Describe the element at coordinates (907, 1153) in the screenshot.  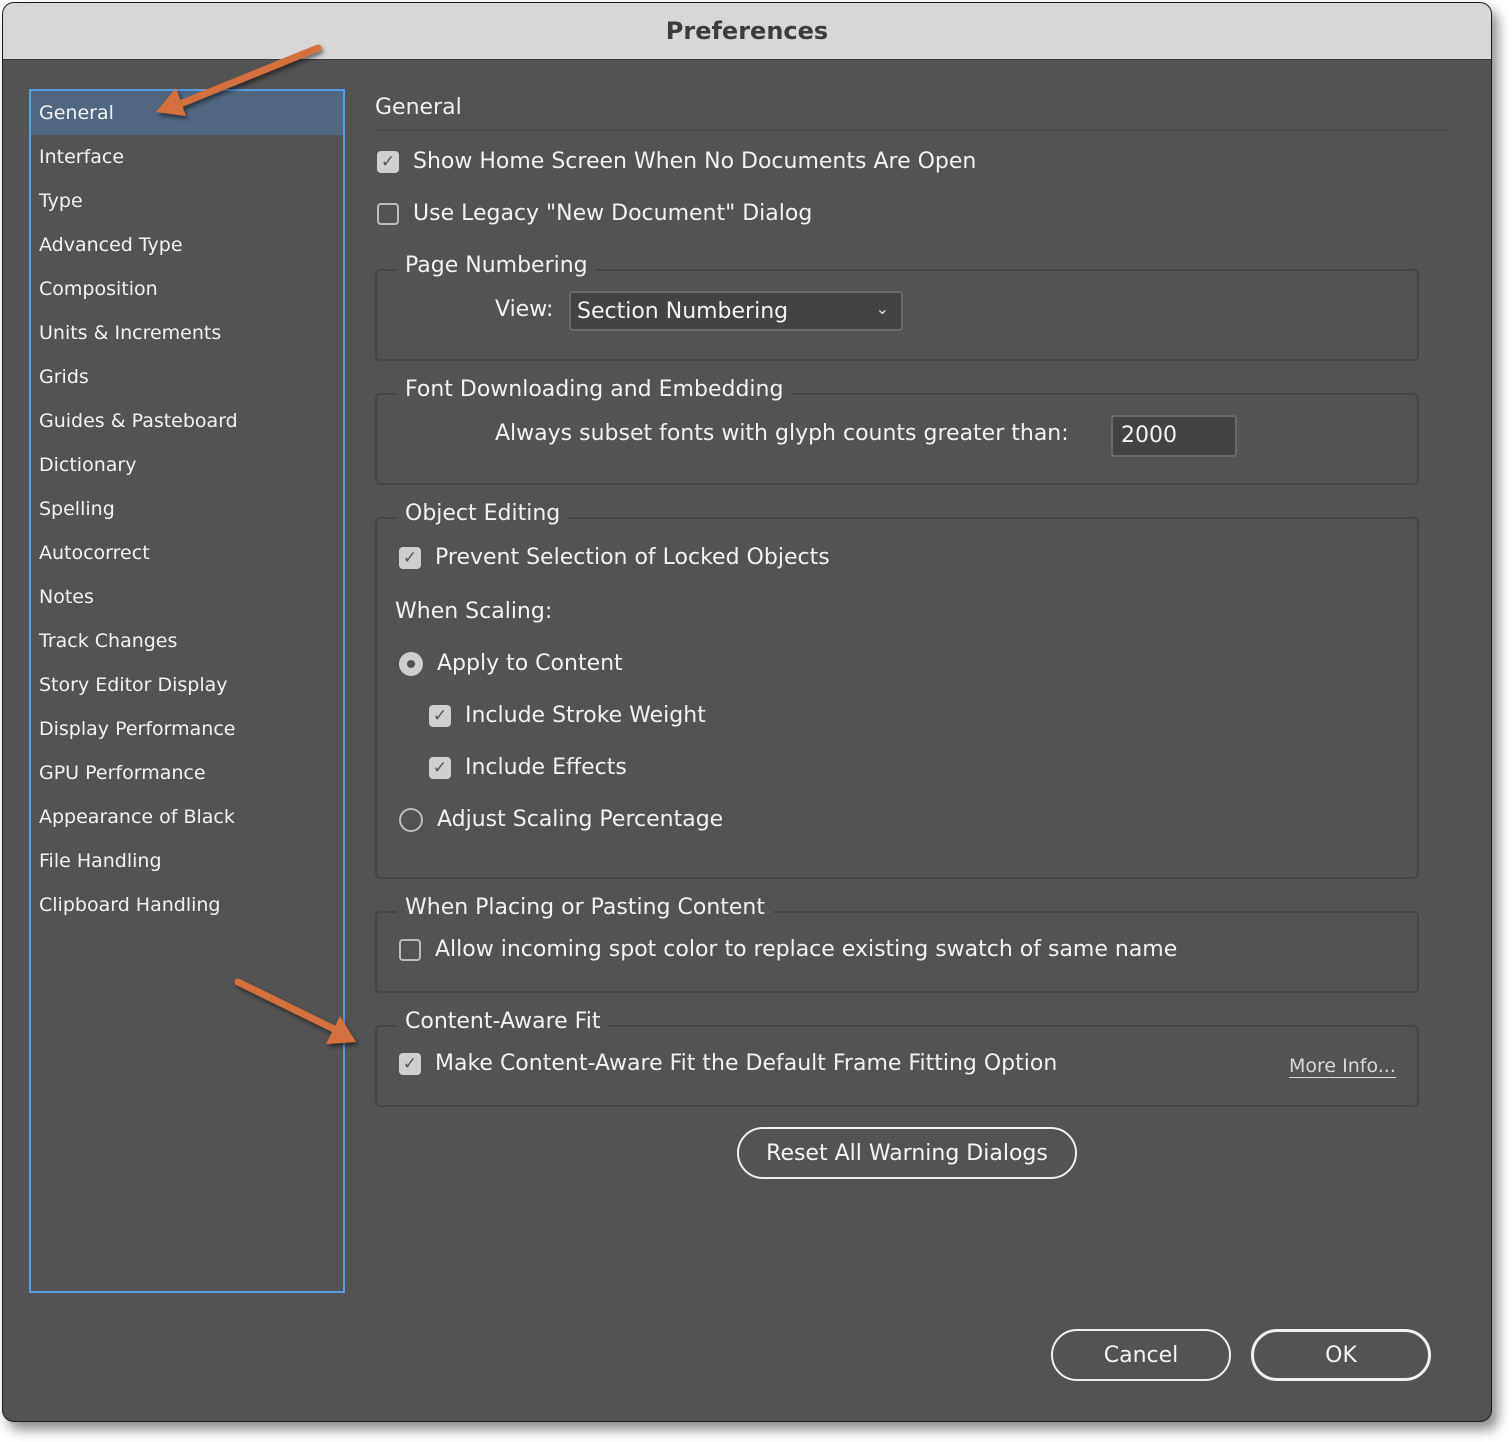
I see `reset-warning-dialogs-button: Reset All Warning Dialogs` at that location.